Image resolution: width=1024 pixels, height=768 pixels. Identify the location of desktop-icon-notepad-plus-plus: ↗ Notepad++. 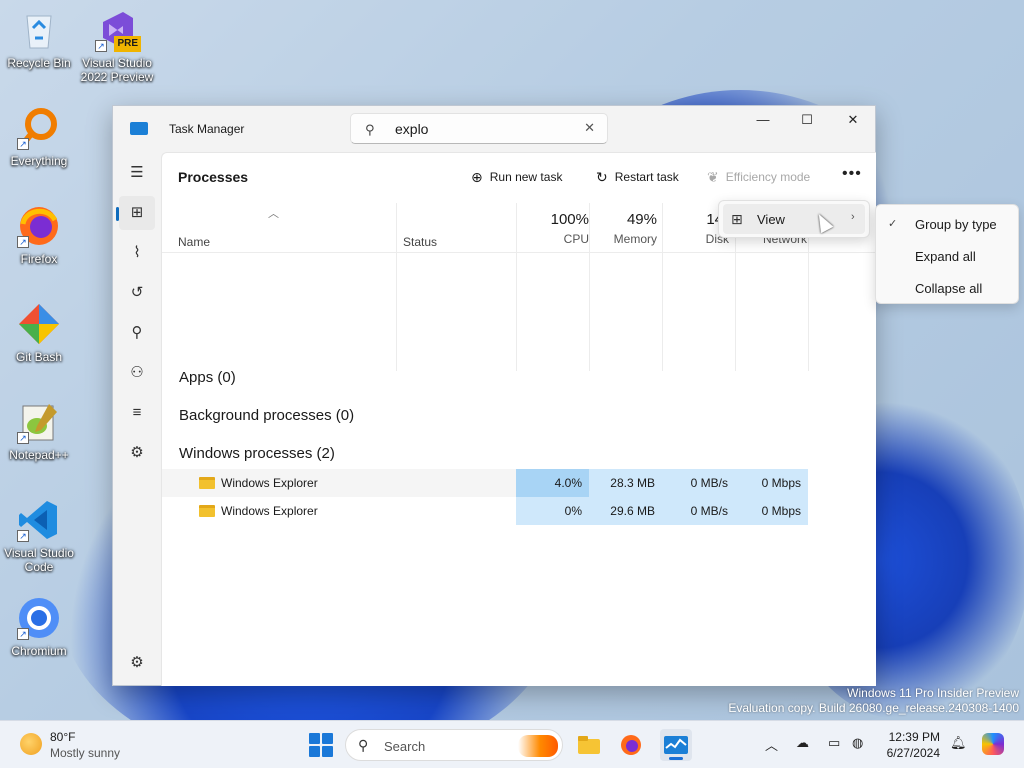
(39, 431).